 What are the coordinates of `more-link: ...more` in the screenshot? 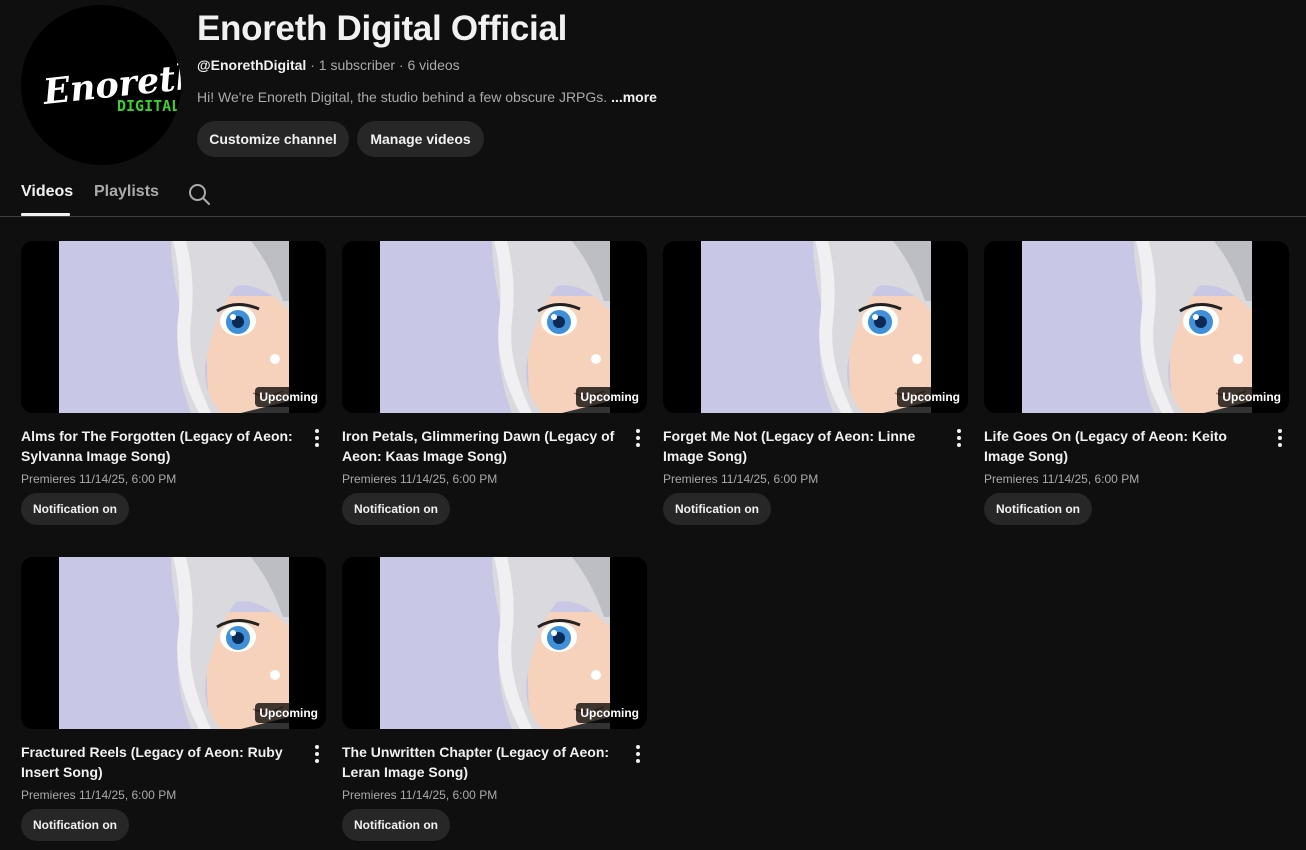 It's located at (634, 97).